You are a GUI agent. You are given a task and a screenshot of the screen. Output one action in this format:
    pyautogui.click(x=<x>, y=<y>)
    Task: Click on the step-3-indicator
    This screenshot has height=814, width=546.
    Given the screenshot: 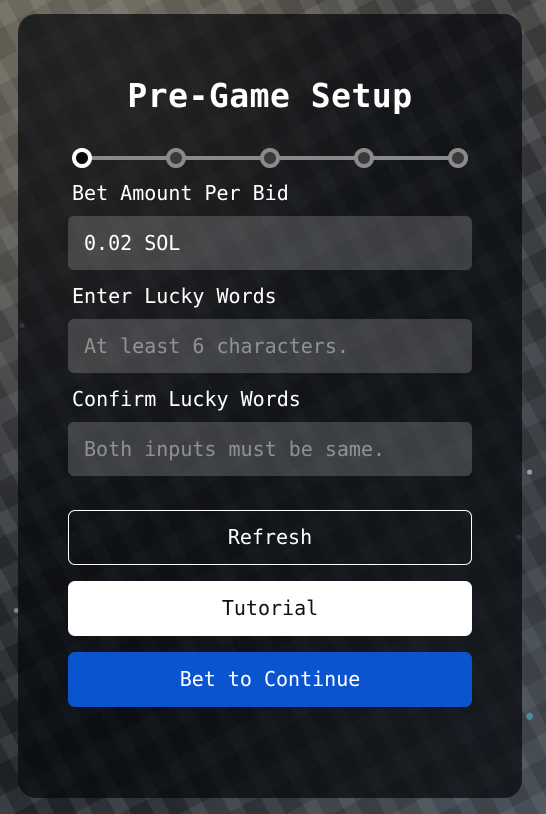 What is the action you would take?
    pyautogui.click(x=270, y=158)
    